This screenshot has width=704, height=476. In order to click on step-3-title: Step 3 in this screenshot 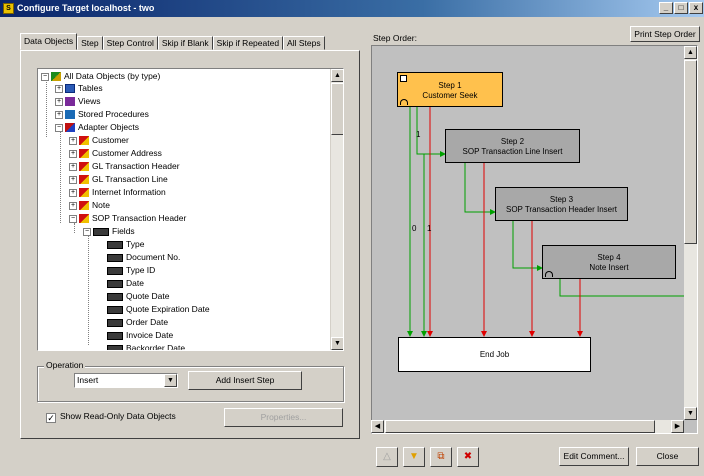, I will do `click(561, 199)`.